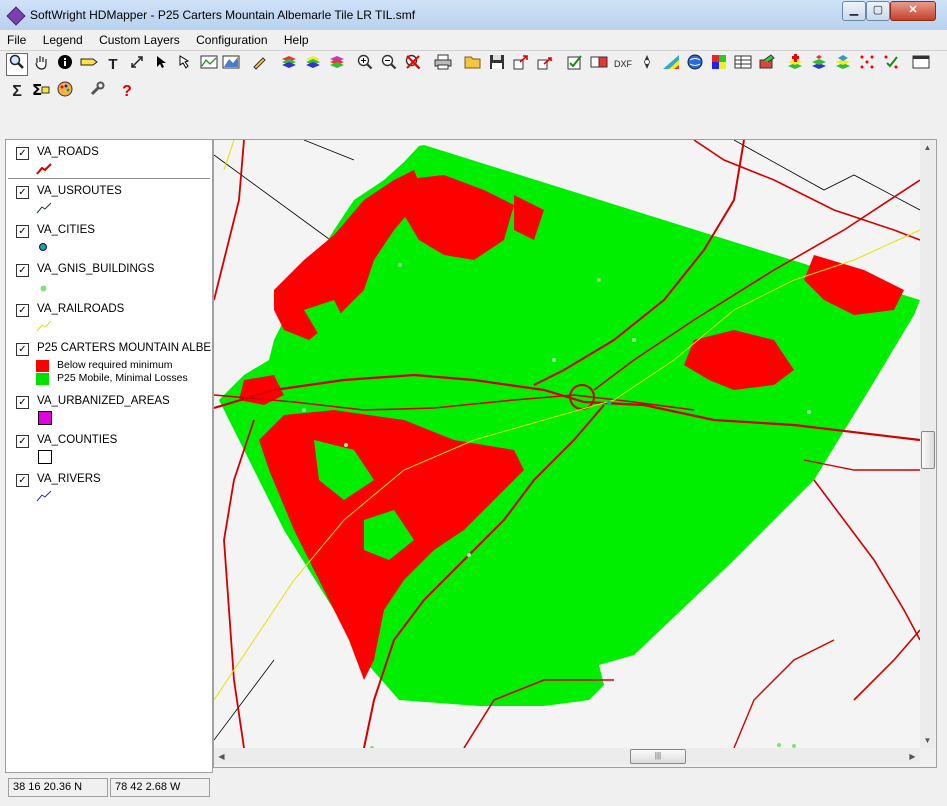 The height and width of the screenshot is (806, 947). What do you see at coordinates (139, 38) in the screenshot?
I see `menu-custom-layers: Custom Layers` at bounding box center [139, 38].